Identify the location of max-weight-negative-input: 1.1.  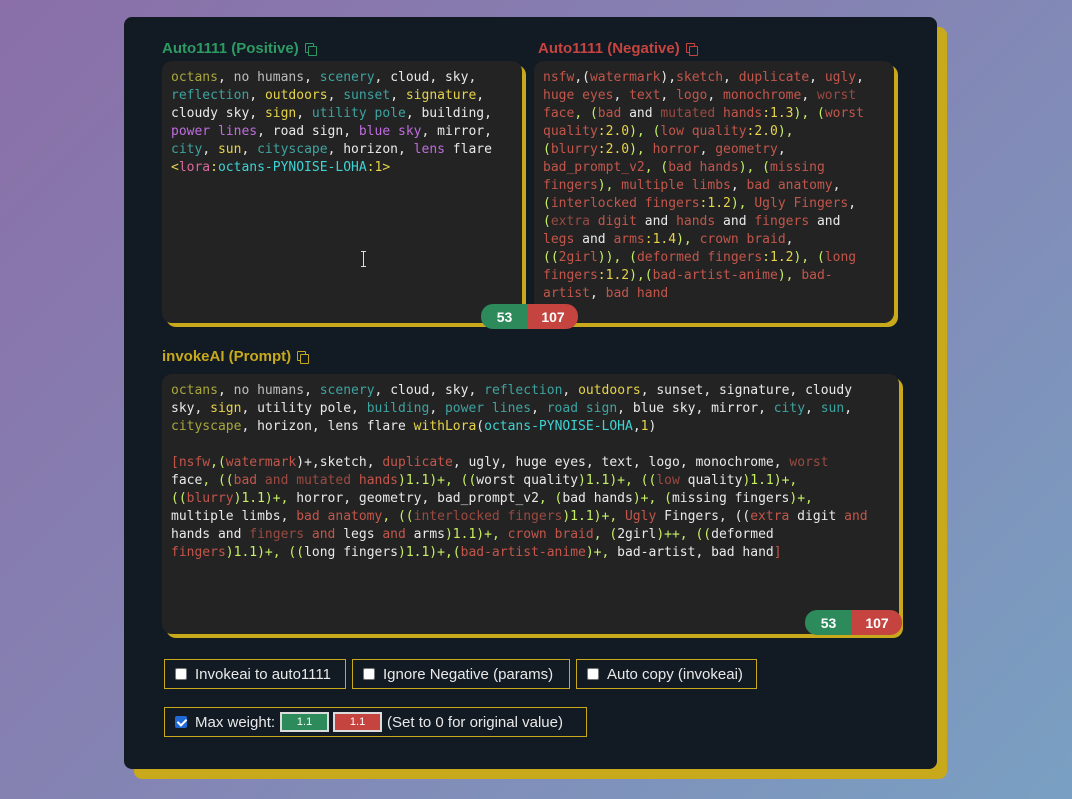
(358, 722).